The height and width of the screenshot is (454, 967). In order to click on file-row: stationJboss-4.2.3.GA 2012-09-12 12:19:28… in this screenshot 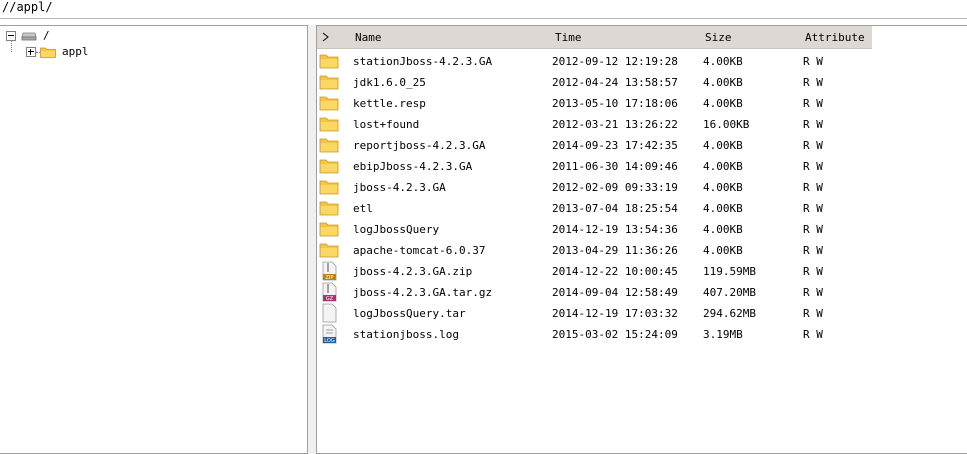, I will do `click(594, 61)`.